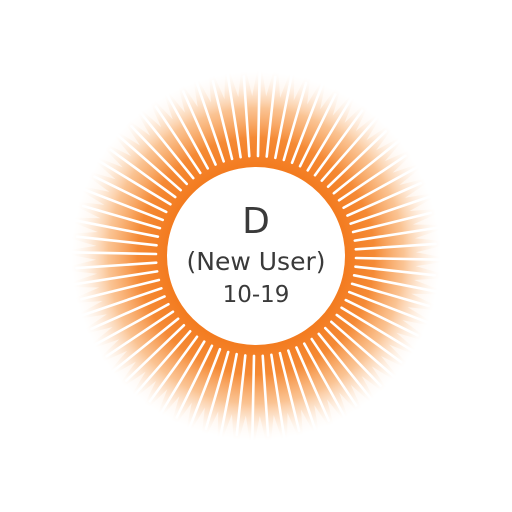 This screenshot has height=512, width=512. I want to click on grade-letter: D, so click(256, 221).